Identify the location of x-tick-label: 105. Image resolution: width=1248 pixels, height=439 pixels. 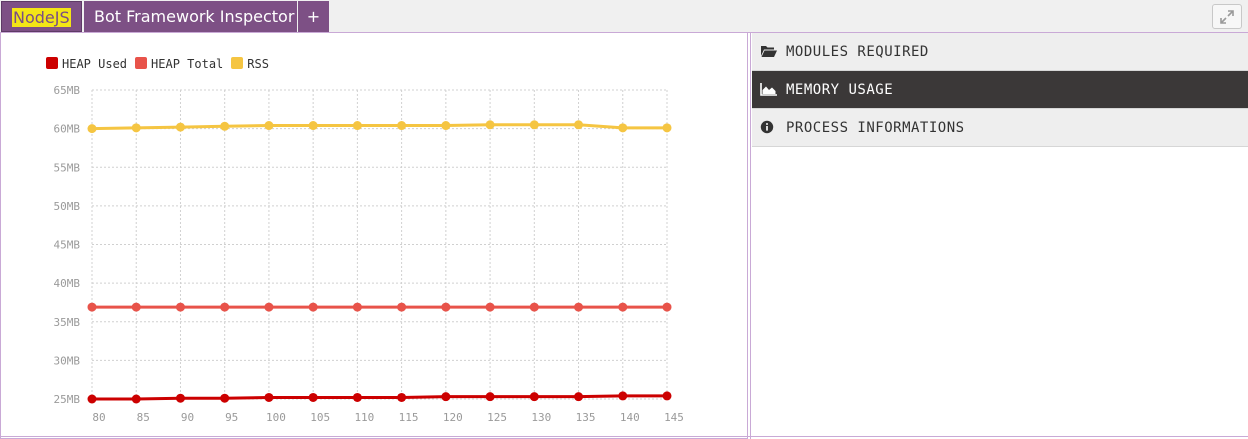
(320, 417).